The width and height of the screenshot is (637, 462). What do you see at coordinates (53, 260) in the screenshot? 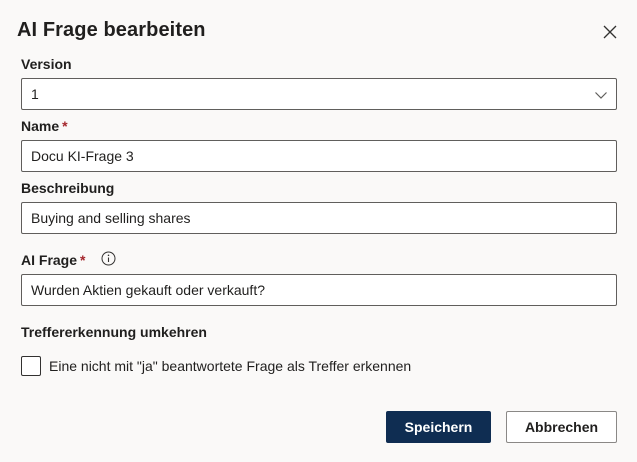
I see `ai-question-label: AI Frage *` at bounding box center [53, 260].